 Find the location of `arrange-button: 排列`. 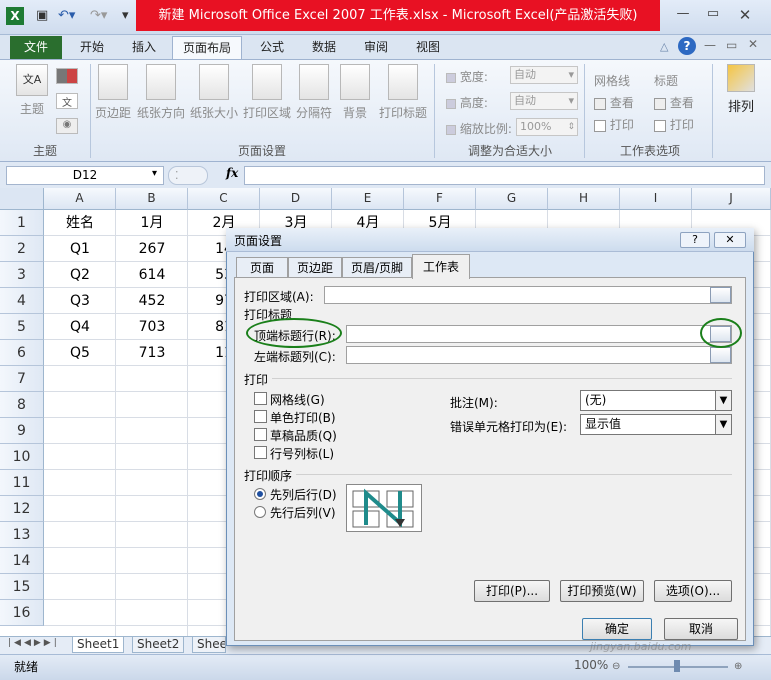

arrange-button: 排列 is located at coordinates (741, 89).